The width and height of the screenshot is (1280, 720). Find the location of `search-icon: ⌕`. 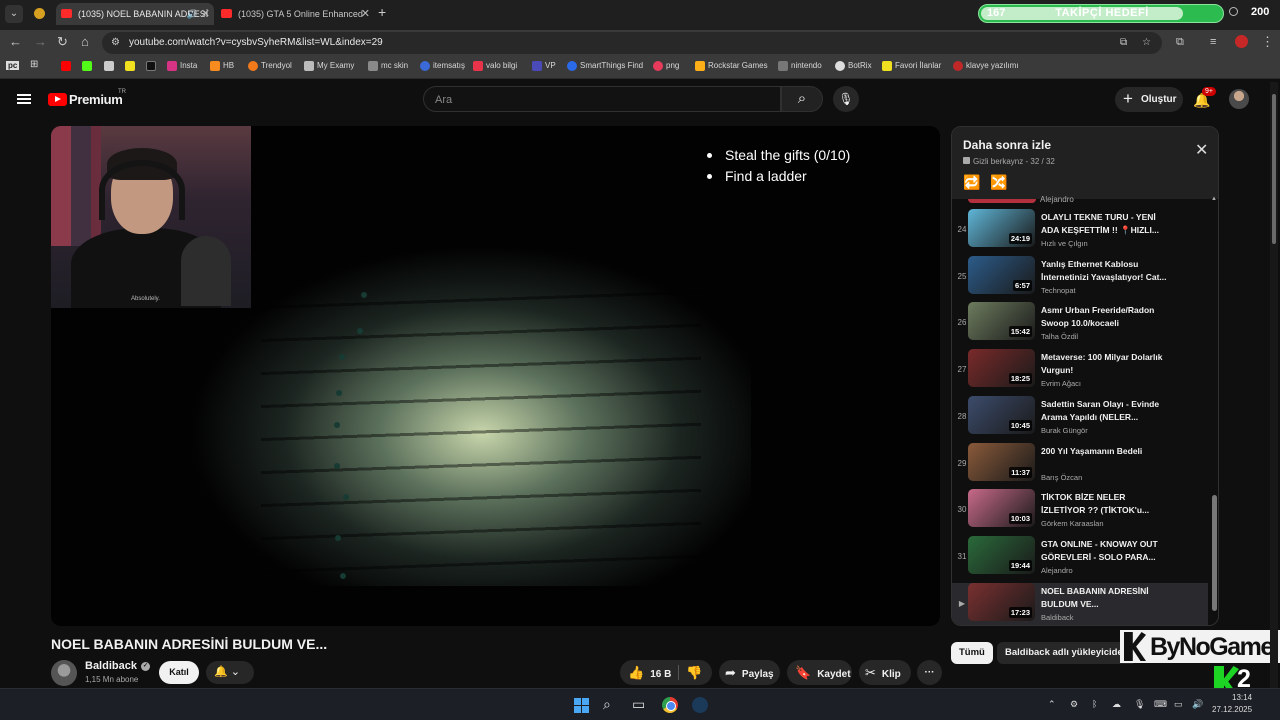

search-icon: ⌕ is located at coordinates (607, 704).